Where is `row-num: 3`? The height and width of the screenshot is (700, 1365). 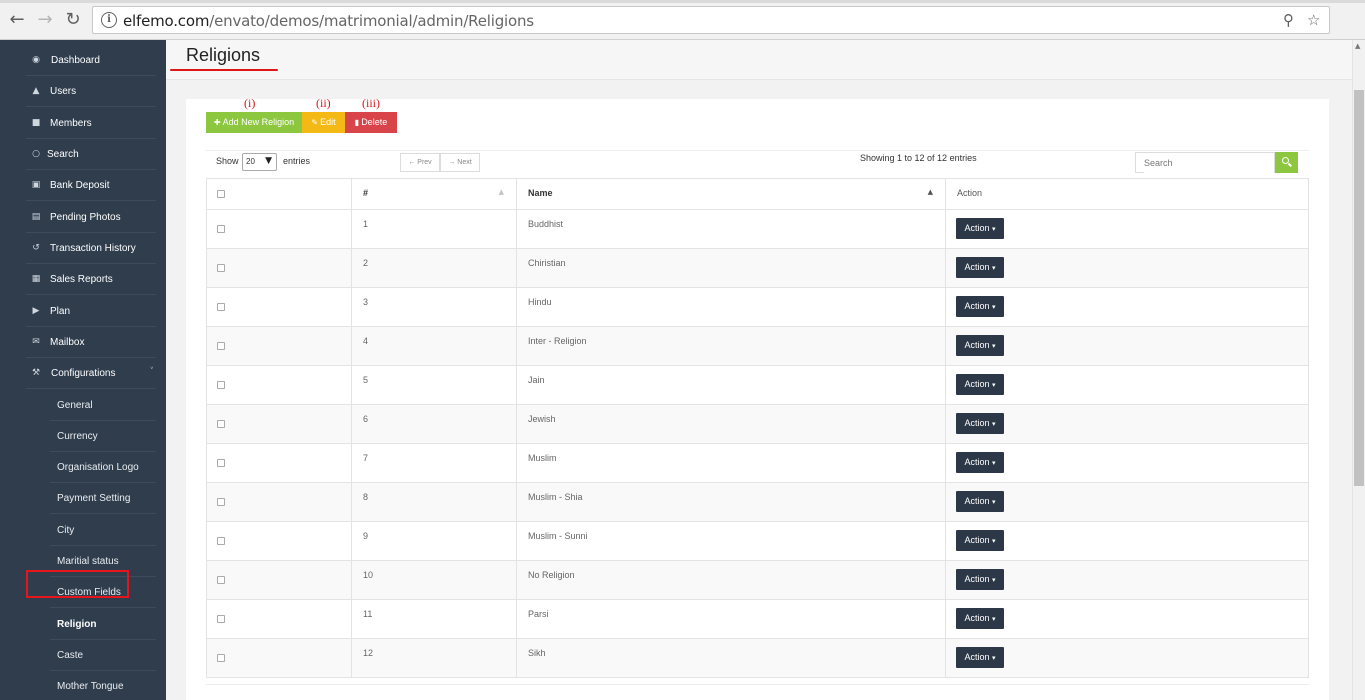 row-num: 3 is located at coordinates (366, 302).